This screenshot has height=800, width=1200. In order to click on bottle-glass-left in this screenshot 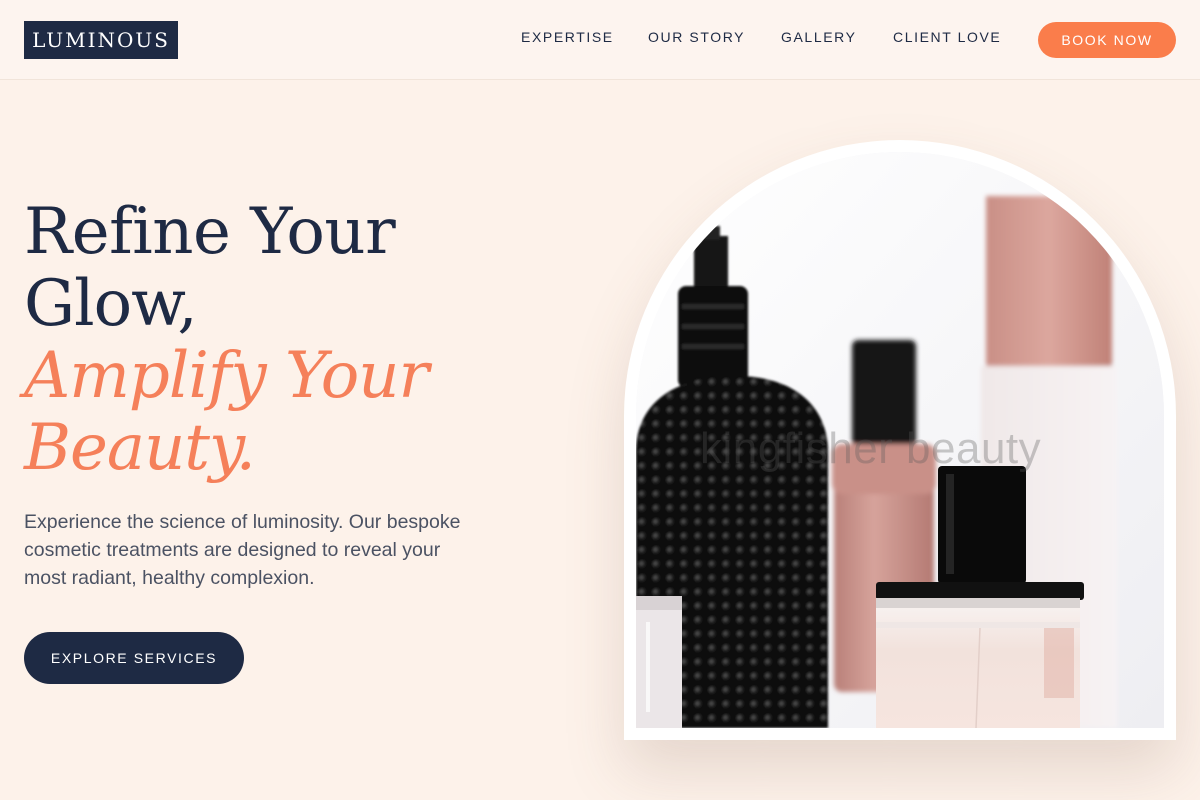, I will do `click(659, 662)`.